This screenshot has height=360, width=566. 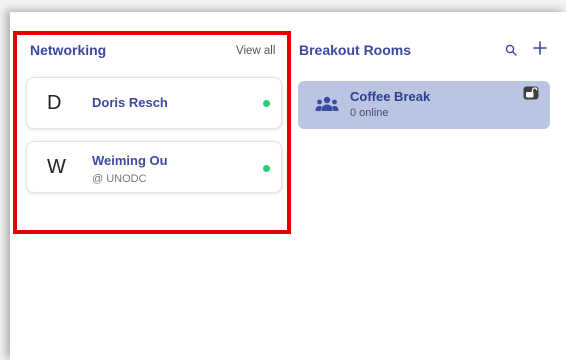 I want to click on search-icon, so click(x=511, y=52).